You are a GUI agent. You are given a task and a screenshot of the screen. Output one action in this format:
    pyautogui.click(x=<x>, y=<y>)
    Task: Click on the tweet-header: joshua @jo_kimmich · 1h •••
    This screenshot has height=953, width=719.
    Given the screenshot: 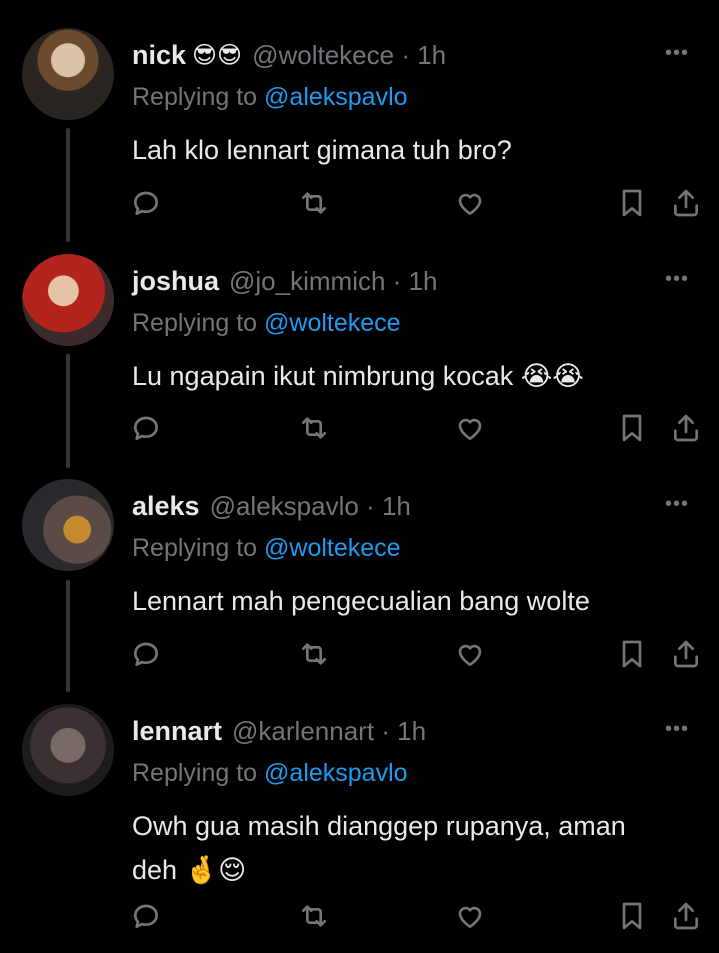 What is the action you would take?
    pyautogui.click(x=410, y=281)
    